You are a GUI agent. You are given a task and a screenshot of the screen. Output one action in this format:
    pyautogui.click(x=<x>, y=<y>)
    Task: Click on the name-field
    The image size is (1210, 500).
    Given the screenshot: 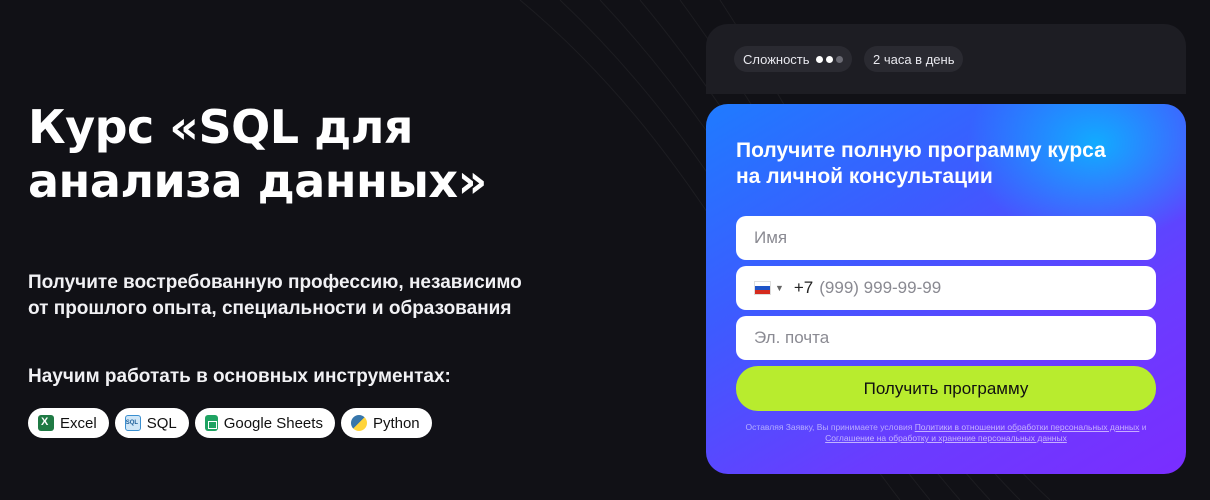 What is the action you would take?
    pyautogui.click(x=946, y=238)
    